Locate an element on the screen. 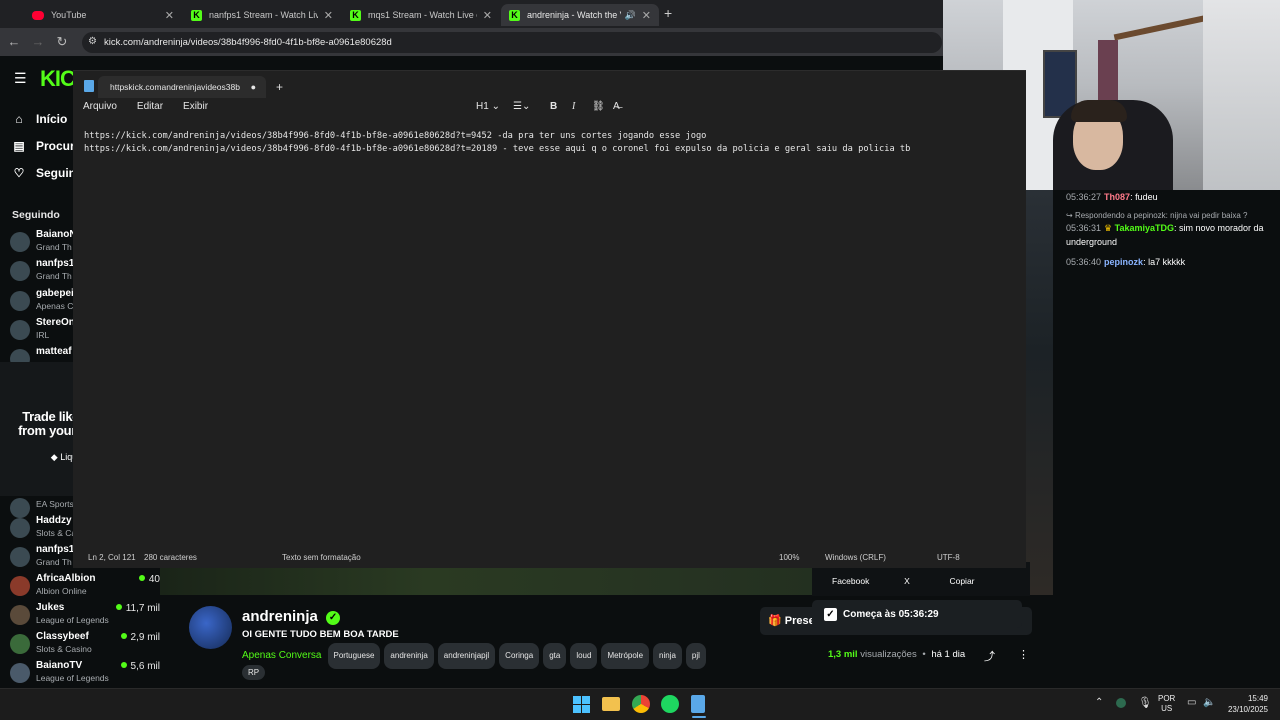  language-indicator: POR US is located at coordinates (1166, 704).